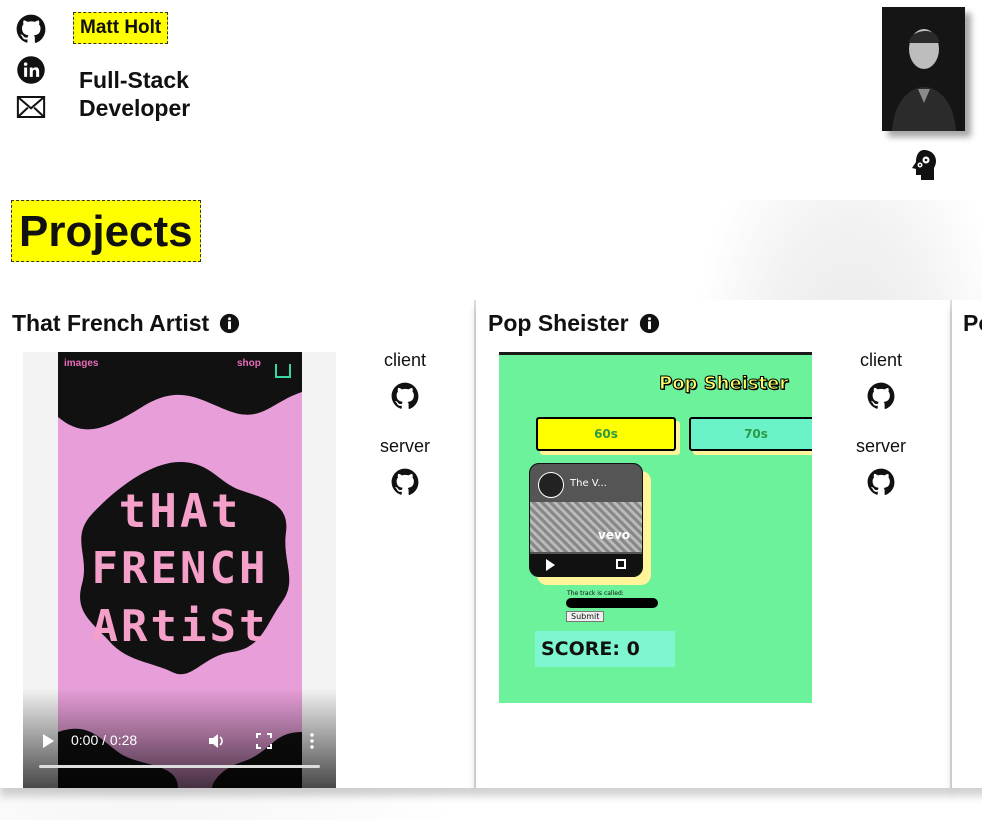  Describe the element at coordinates (179, 738) in the screenshot. I see `video-controls: 0:00 / 0:28` at that location.